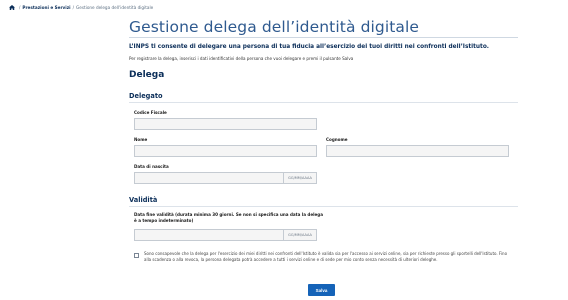 The image size is (568, 300). I want to click on validita-divider, so click(323, 206).